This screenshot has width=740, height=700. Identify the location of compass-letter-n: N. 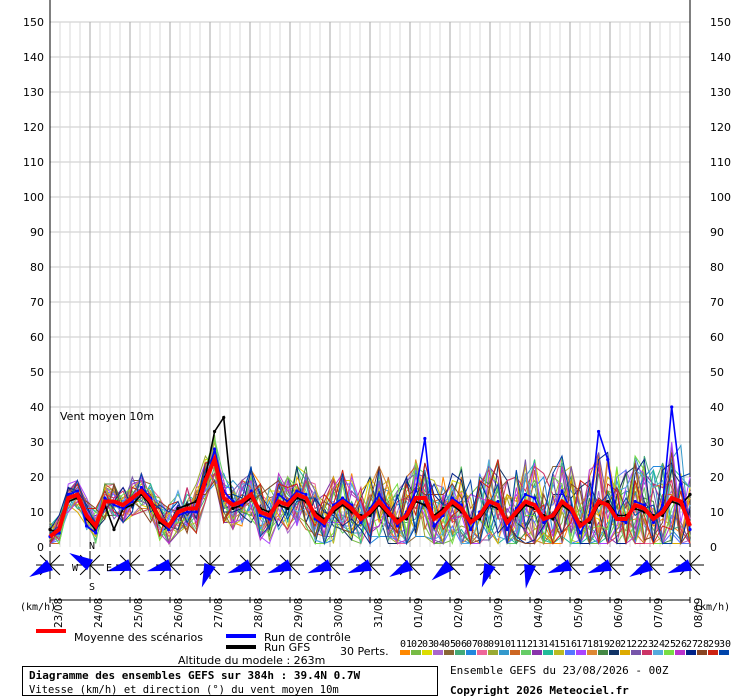
(92, 546).